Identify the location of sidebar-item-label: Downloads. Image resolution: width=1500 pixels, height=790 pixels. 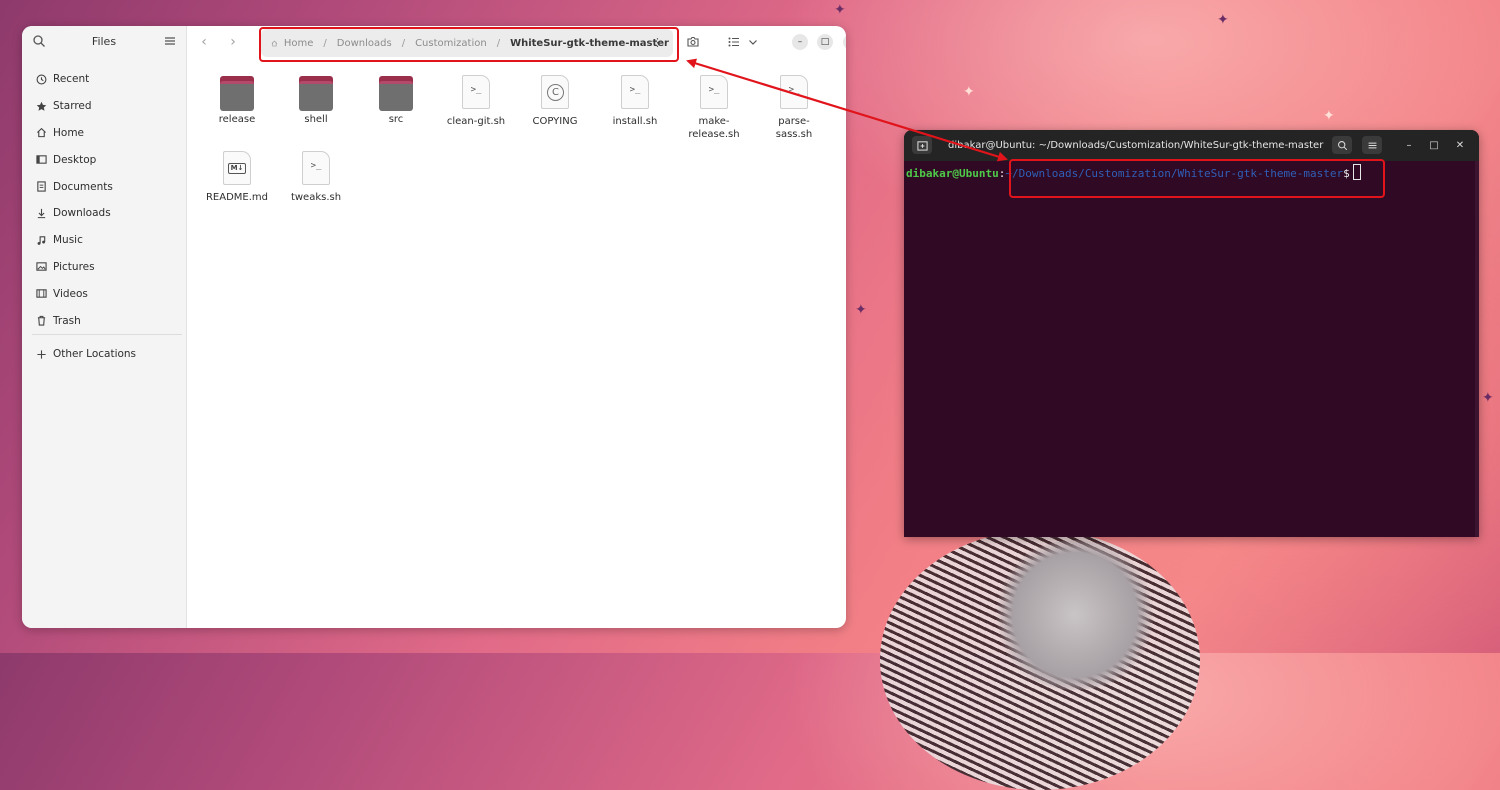
(82, 213).